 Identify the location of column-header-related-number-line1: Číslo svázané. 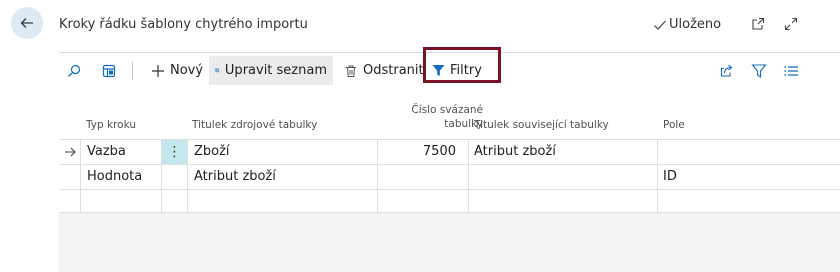
(447, 110).